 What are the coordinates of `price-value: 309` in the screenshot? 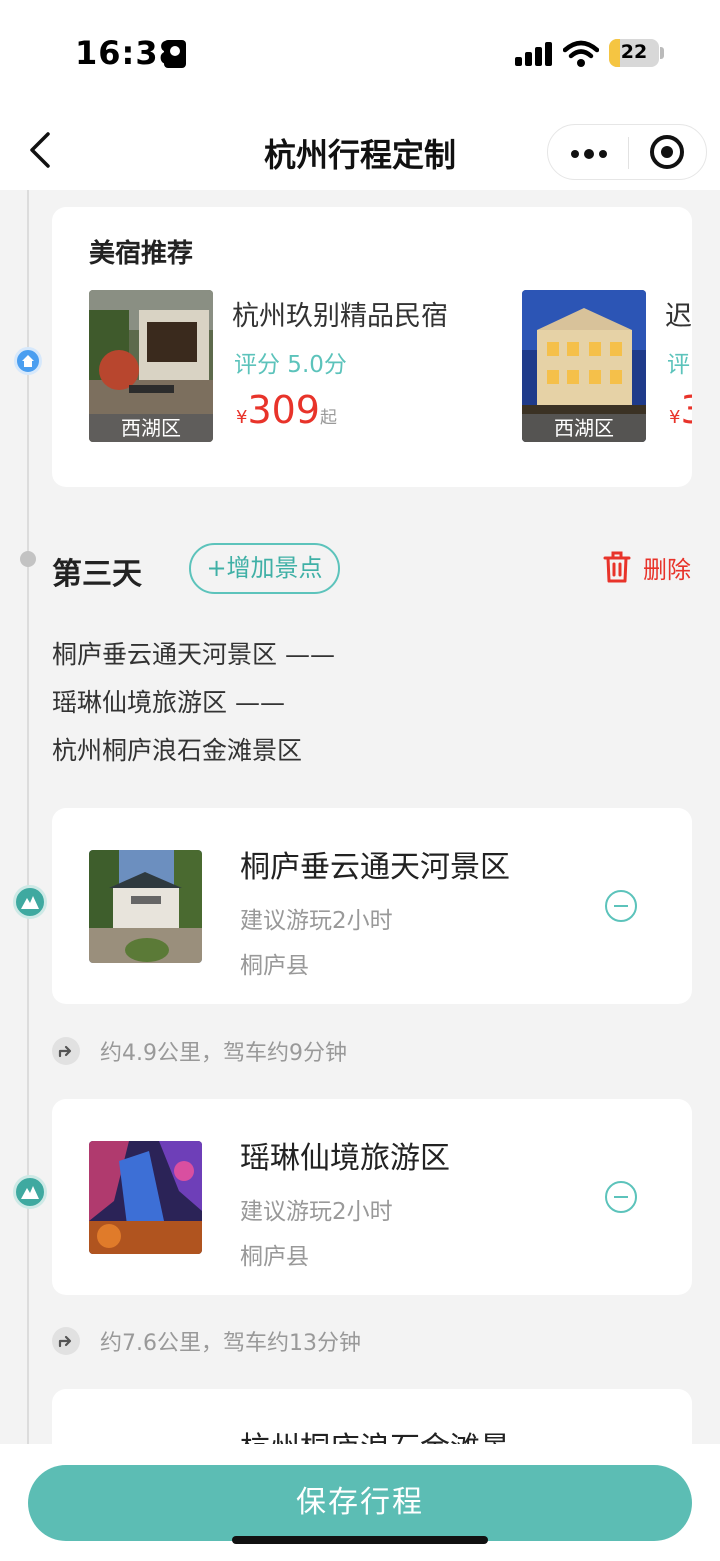 It's located at (283, 410).